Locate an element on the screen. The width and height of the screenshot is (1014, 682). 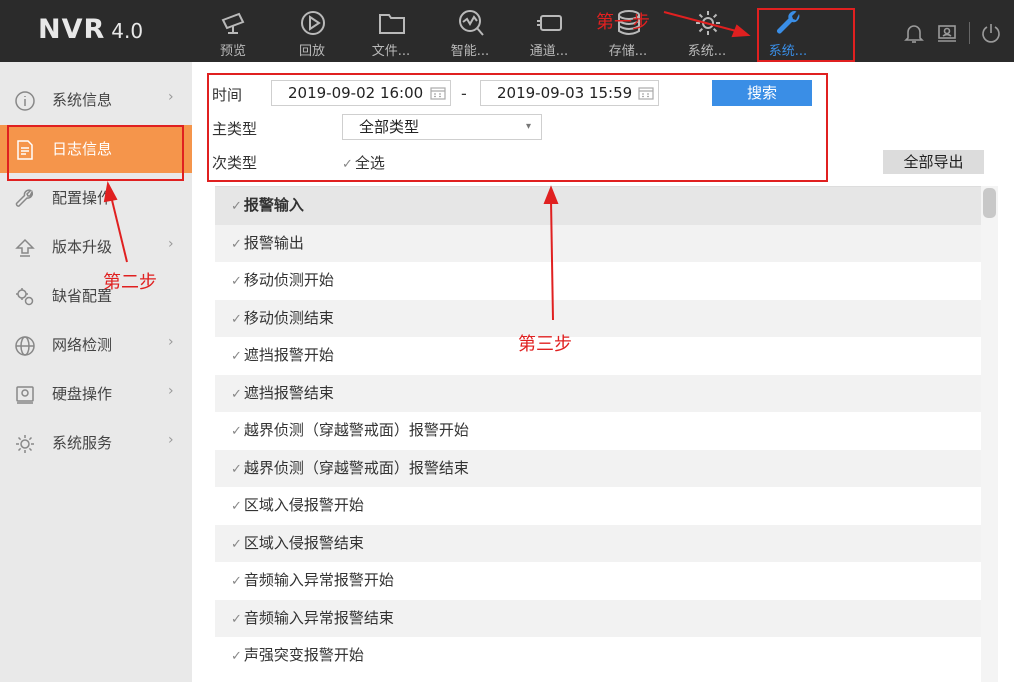
sidebar-item-network-test: 网络检测 › is located at coordinates (96, 345).